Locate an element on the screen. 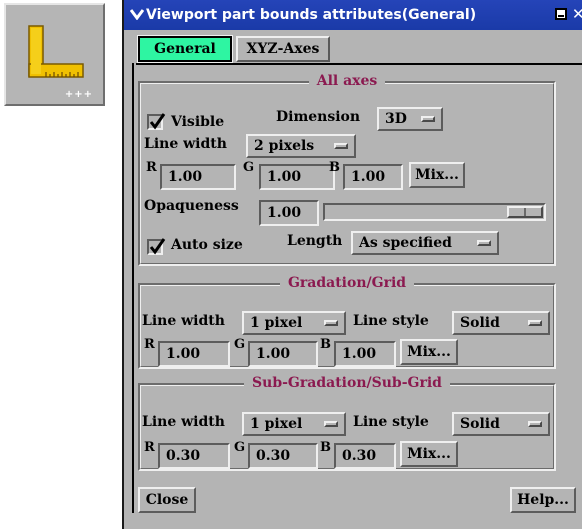  sub-gradation-r-input: 0.30 is located at coordinates (194, 456).